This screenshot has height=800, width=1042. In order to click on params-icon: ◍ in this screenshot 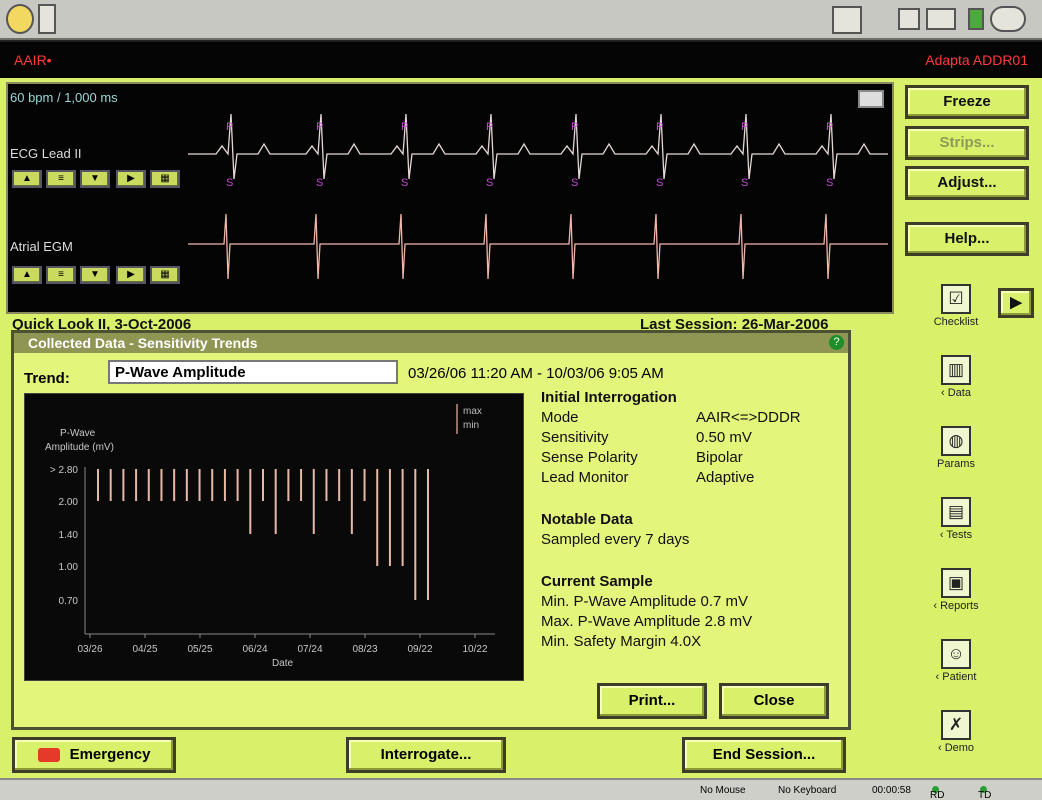, I will do `click(956, 441)`.